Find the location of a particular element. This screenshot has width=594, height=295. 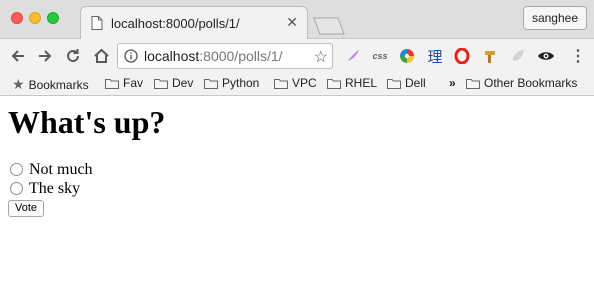

bookmark-item-other-bookmarks: Other Bookmarks is located at coordinates (521, 83).